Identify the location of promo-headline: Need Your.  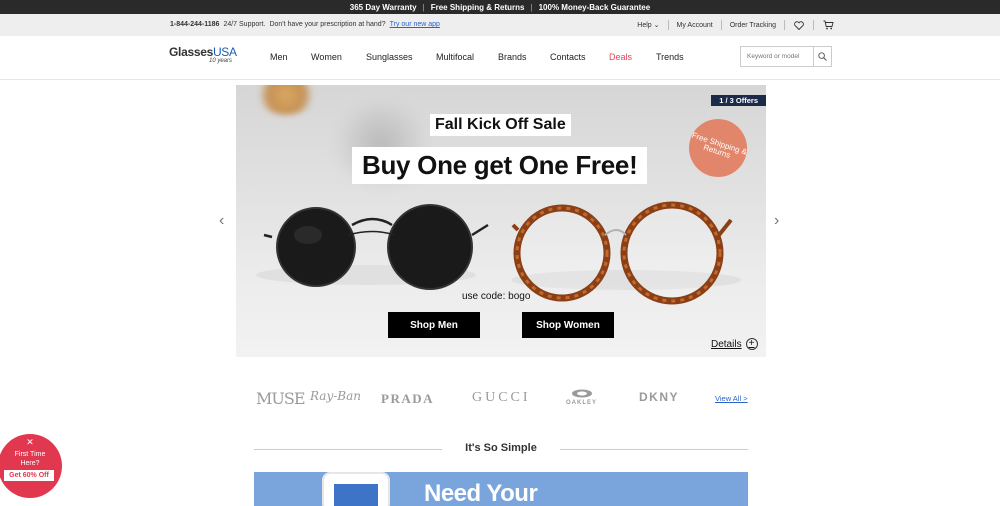
(481, 493).